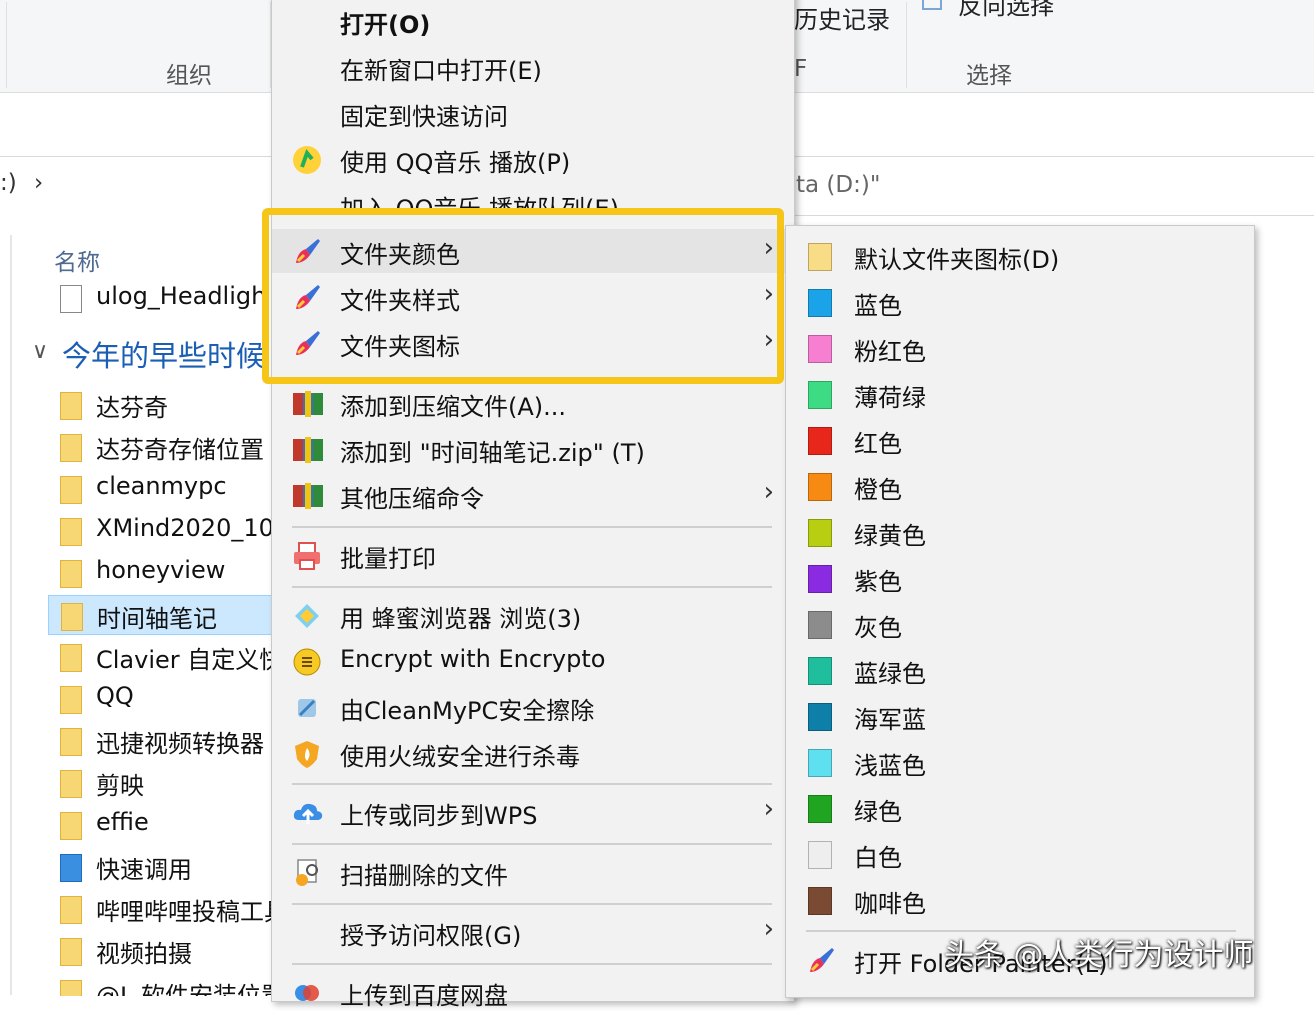  Describe the element at coordinates (120, 786) in the screenshot. I see `file-name: 剪映` at that location.